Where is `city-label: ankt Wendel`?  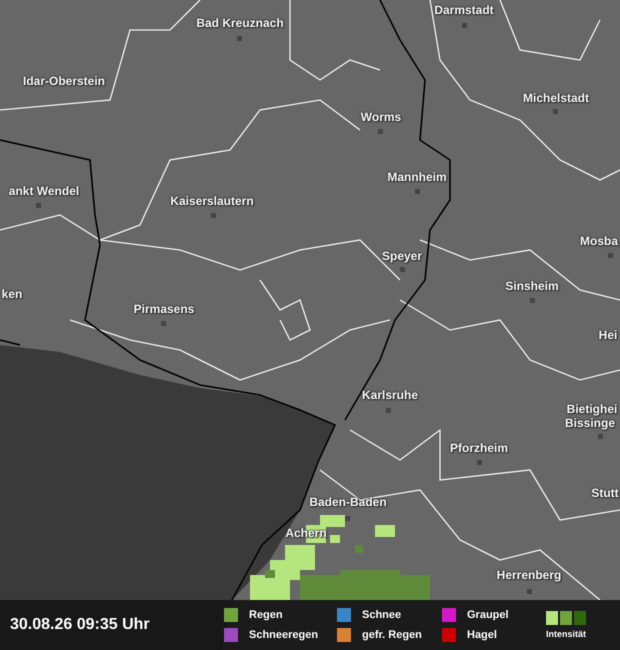
city-label: ankt Wendel is located at coordinates (44, 191).